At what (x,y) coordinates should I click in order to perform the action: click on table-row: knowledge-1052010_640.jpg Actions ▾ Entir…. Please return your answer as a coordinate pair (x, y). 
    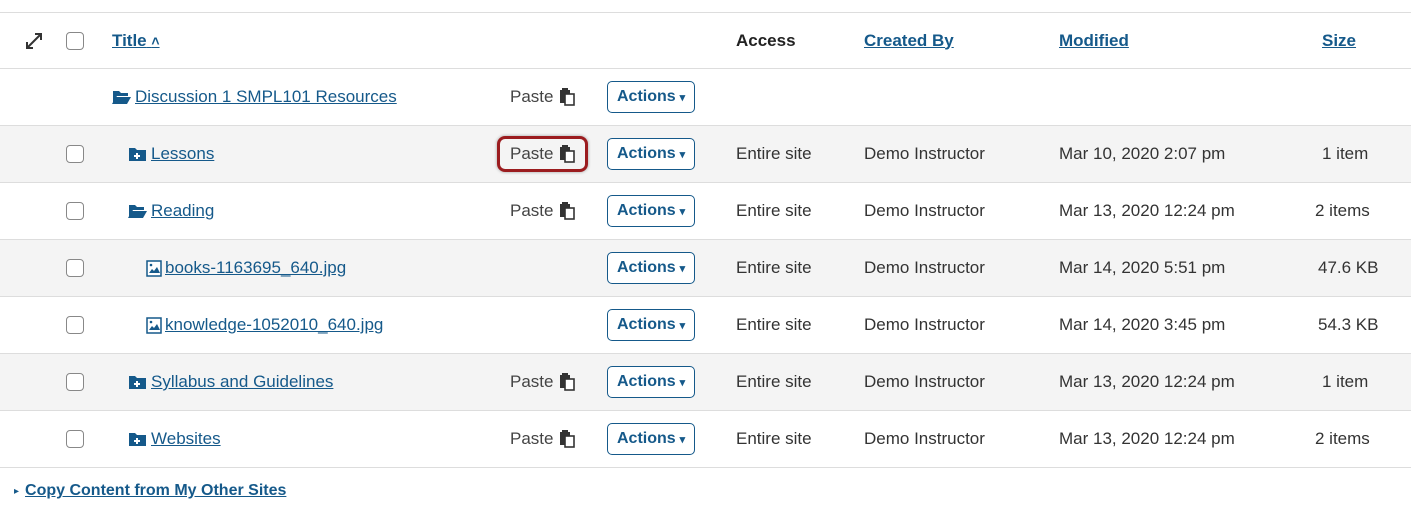
    Looking at the image, I should click on (705, 325).